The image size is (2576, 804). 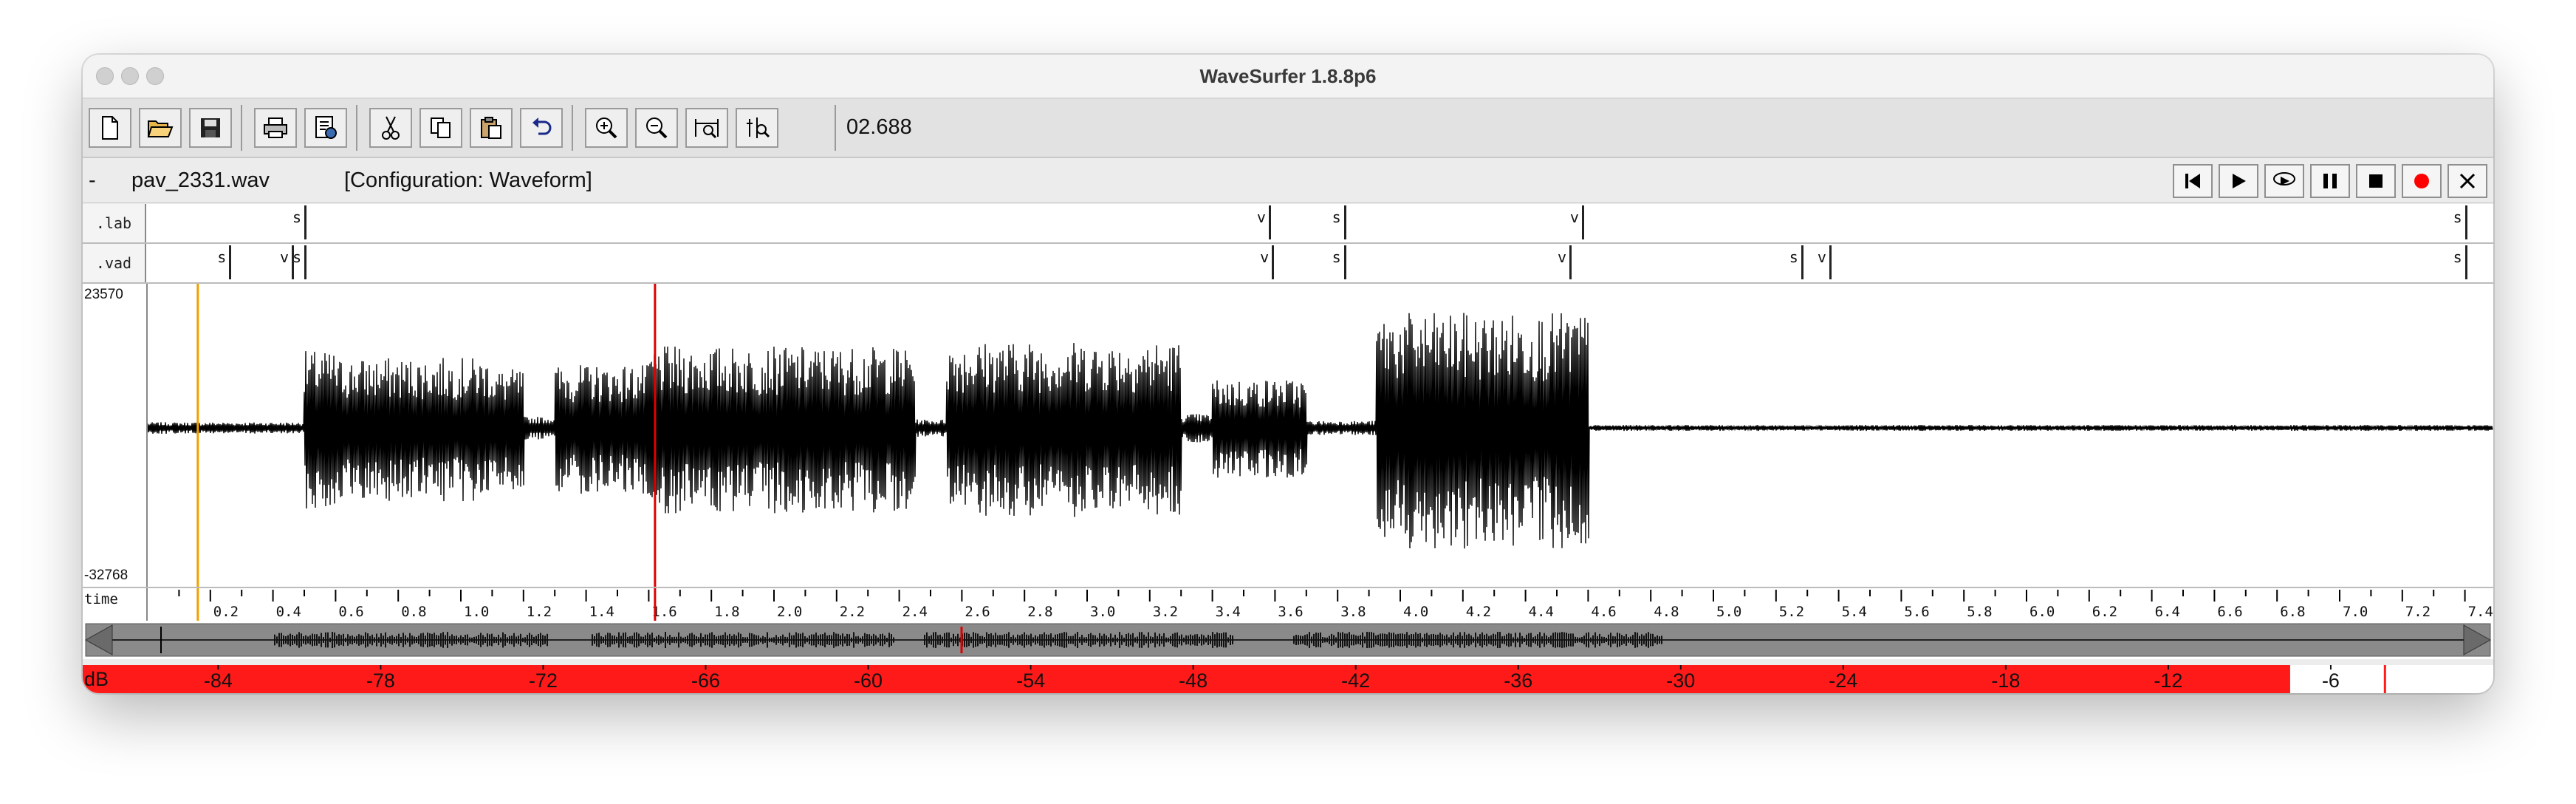 What do you see at coordinates (2005, 681) in the screenshot?
I see `level-scale-label: -18` at bounding box center [2005, 681].